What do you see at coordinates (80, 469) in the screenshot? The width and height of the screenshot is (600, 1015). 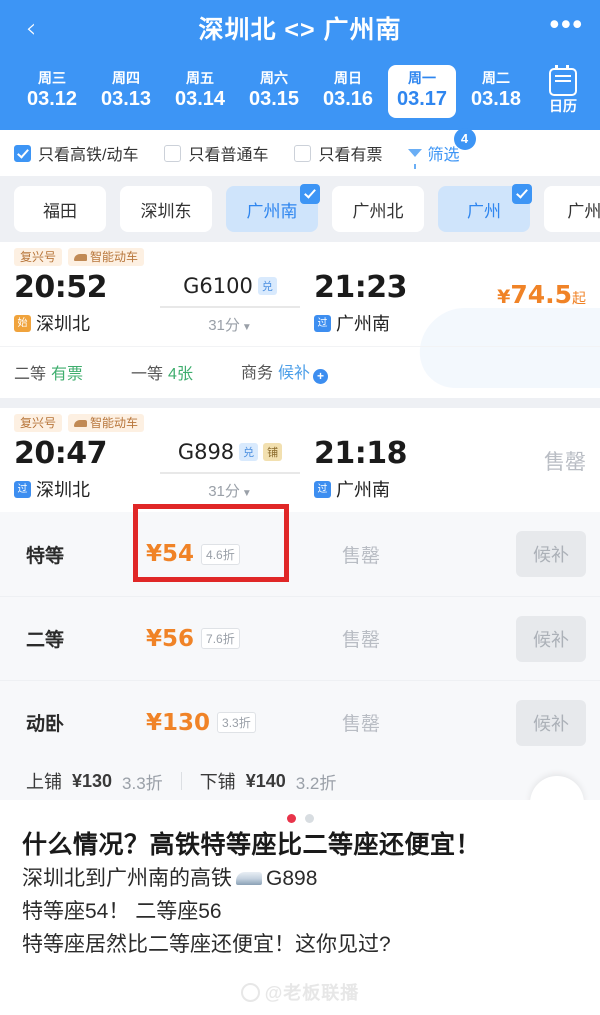 I see `depart-block: 20:47 过 深圳北` at bounding box center [80, 469].